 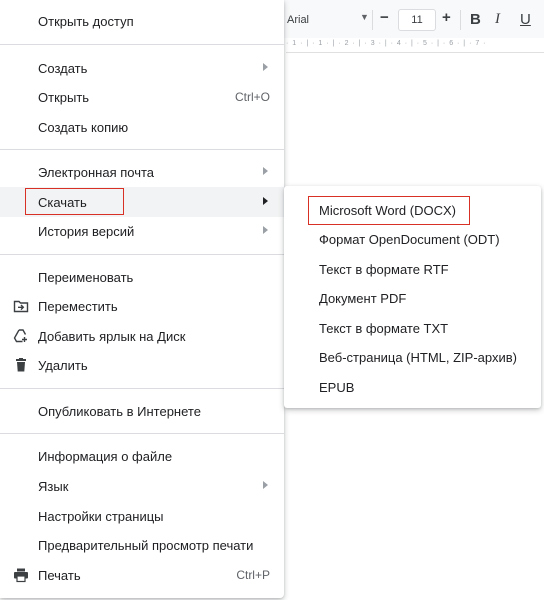 What do you see at coordinates (525, 19) in the screenshot?
I see `underline-button: U` at bounding box center [525, 19].